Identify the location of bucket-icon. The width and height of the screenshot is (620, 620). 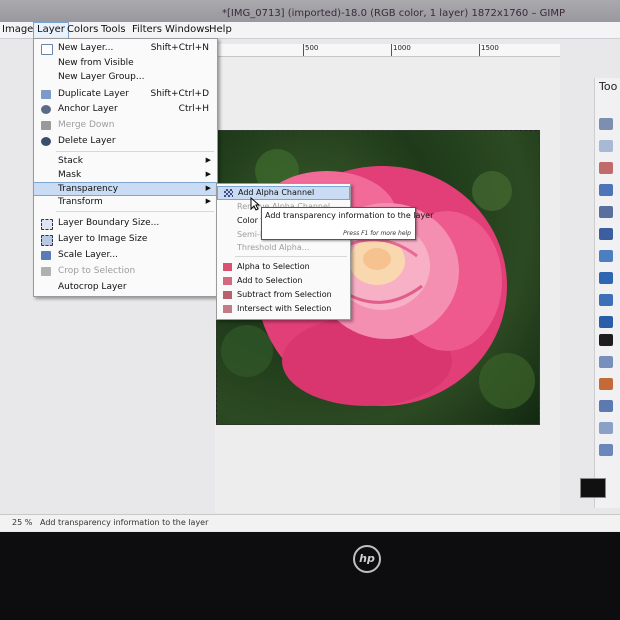
(606, 362).